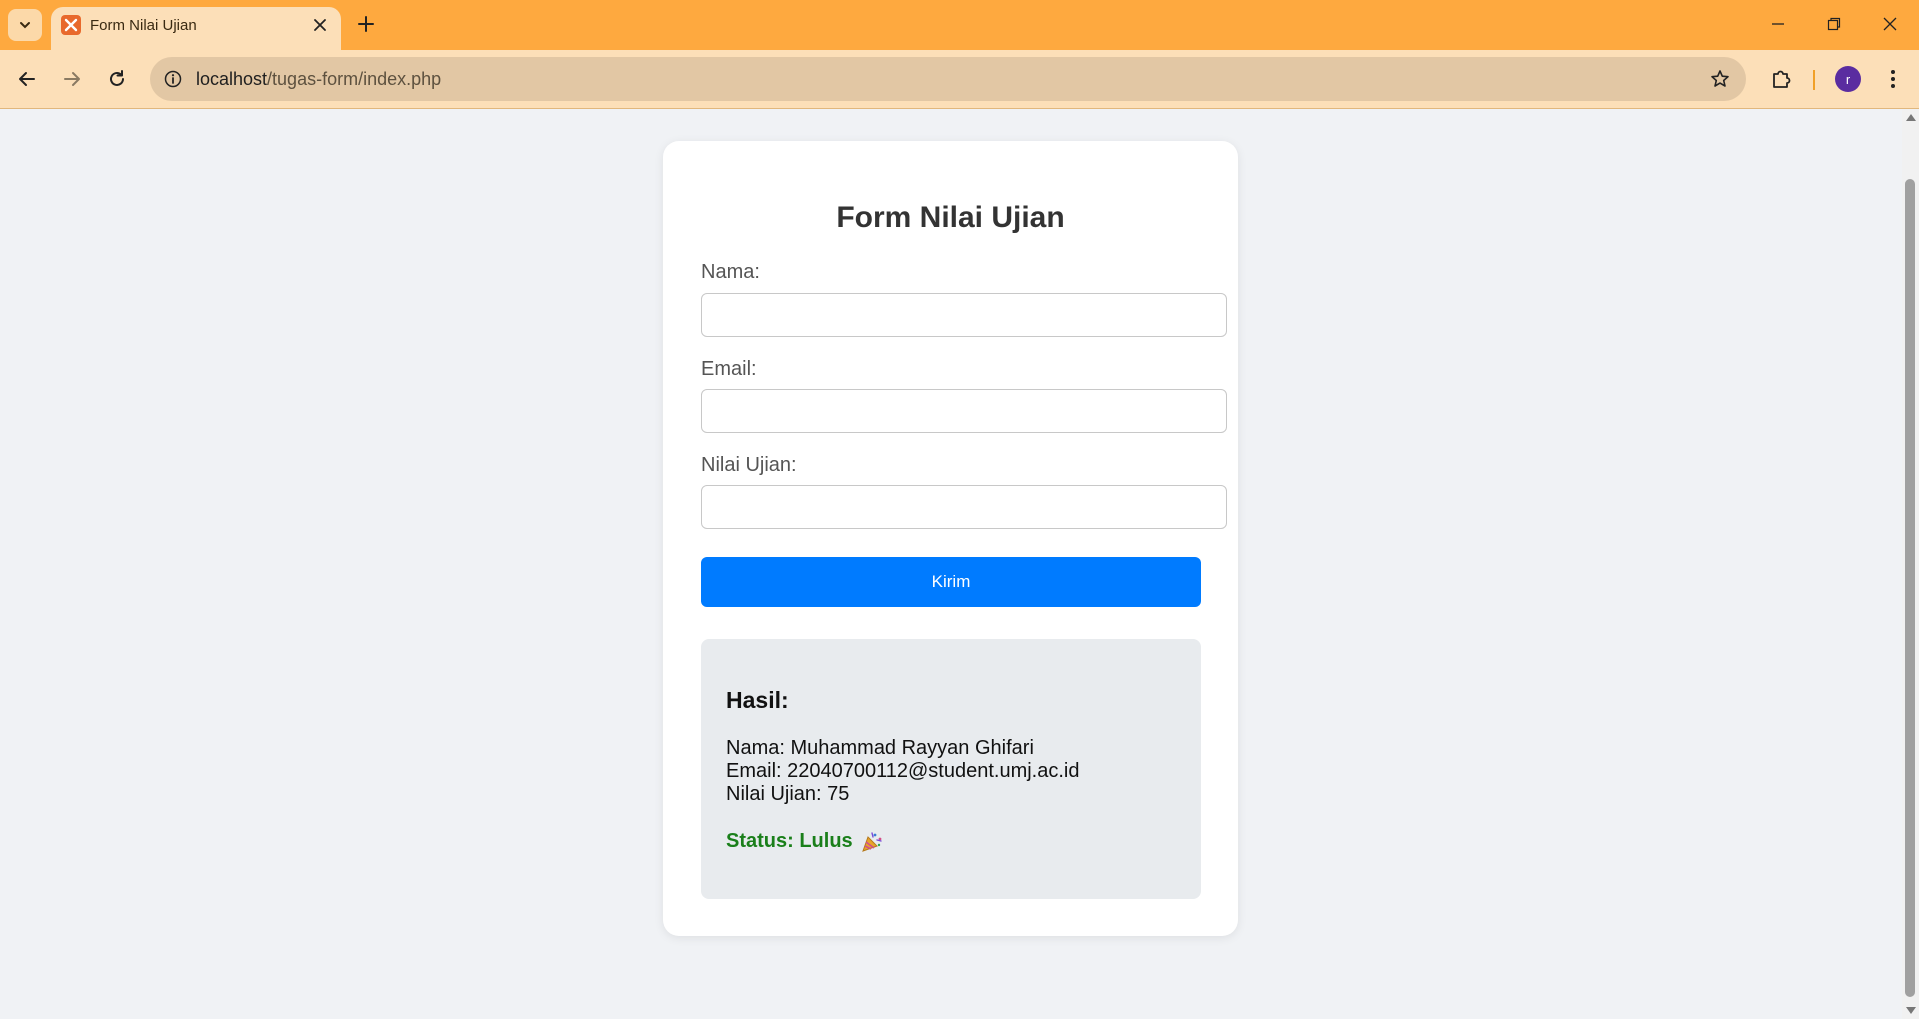 The image size is (1919, 1019). Describe the element at coordinates (757, 700) in the screenshot. I see `result-heading: Hasil:` at that location.